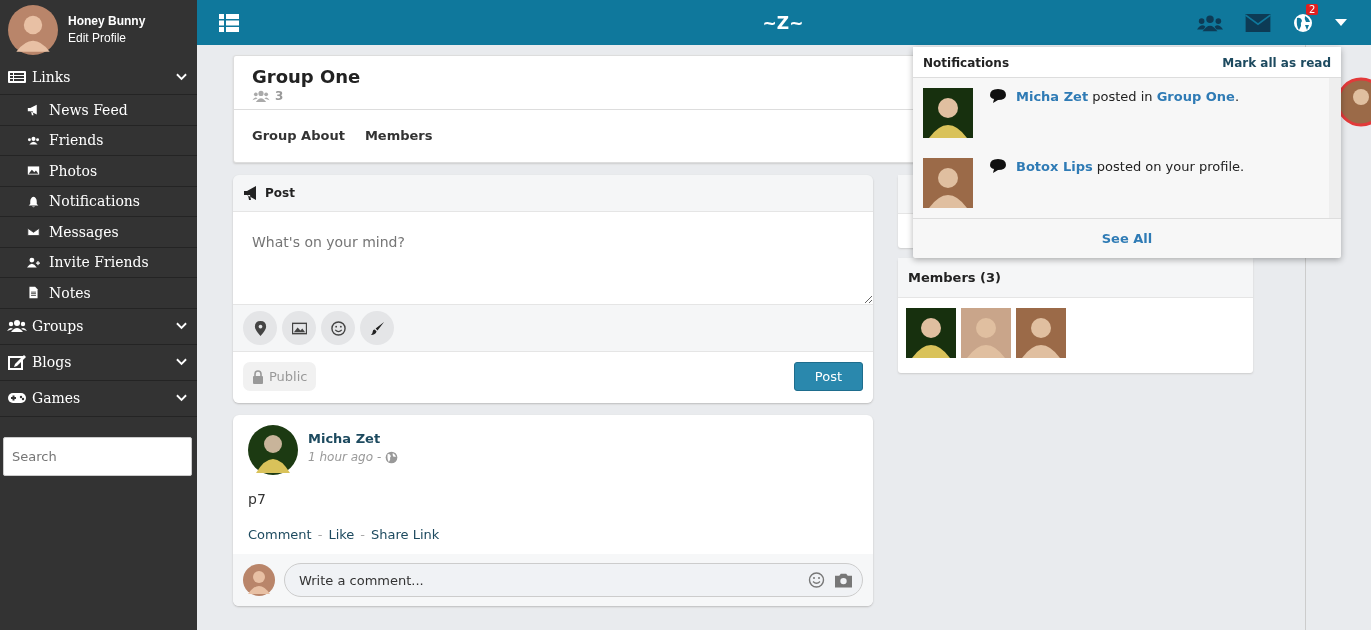  Describe the element at coordinates (258, 376) in the screenshot. I see `lock-icon` at that location.